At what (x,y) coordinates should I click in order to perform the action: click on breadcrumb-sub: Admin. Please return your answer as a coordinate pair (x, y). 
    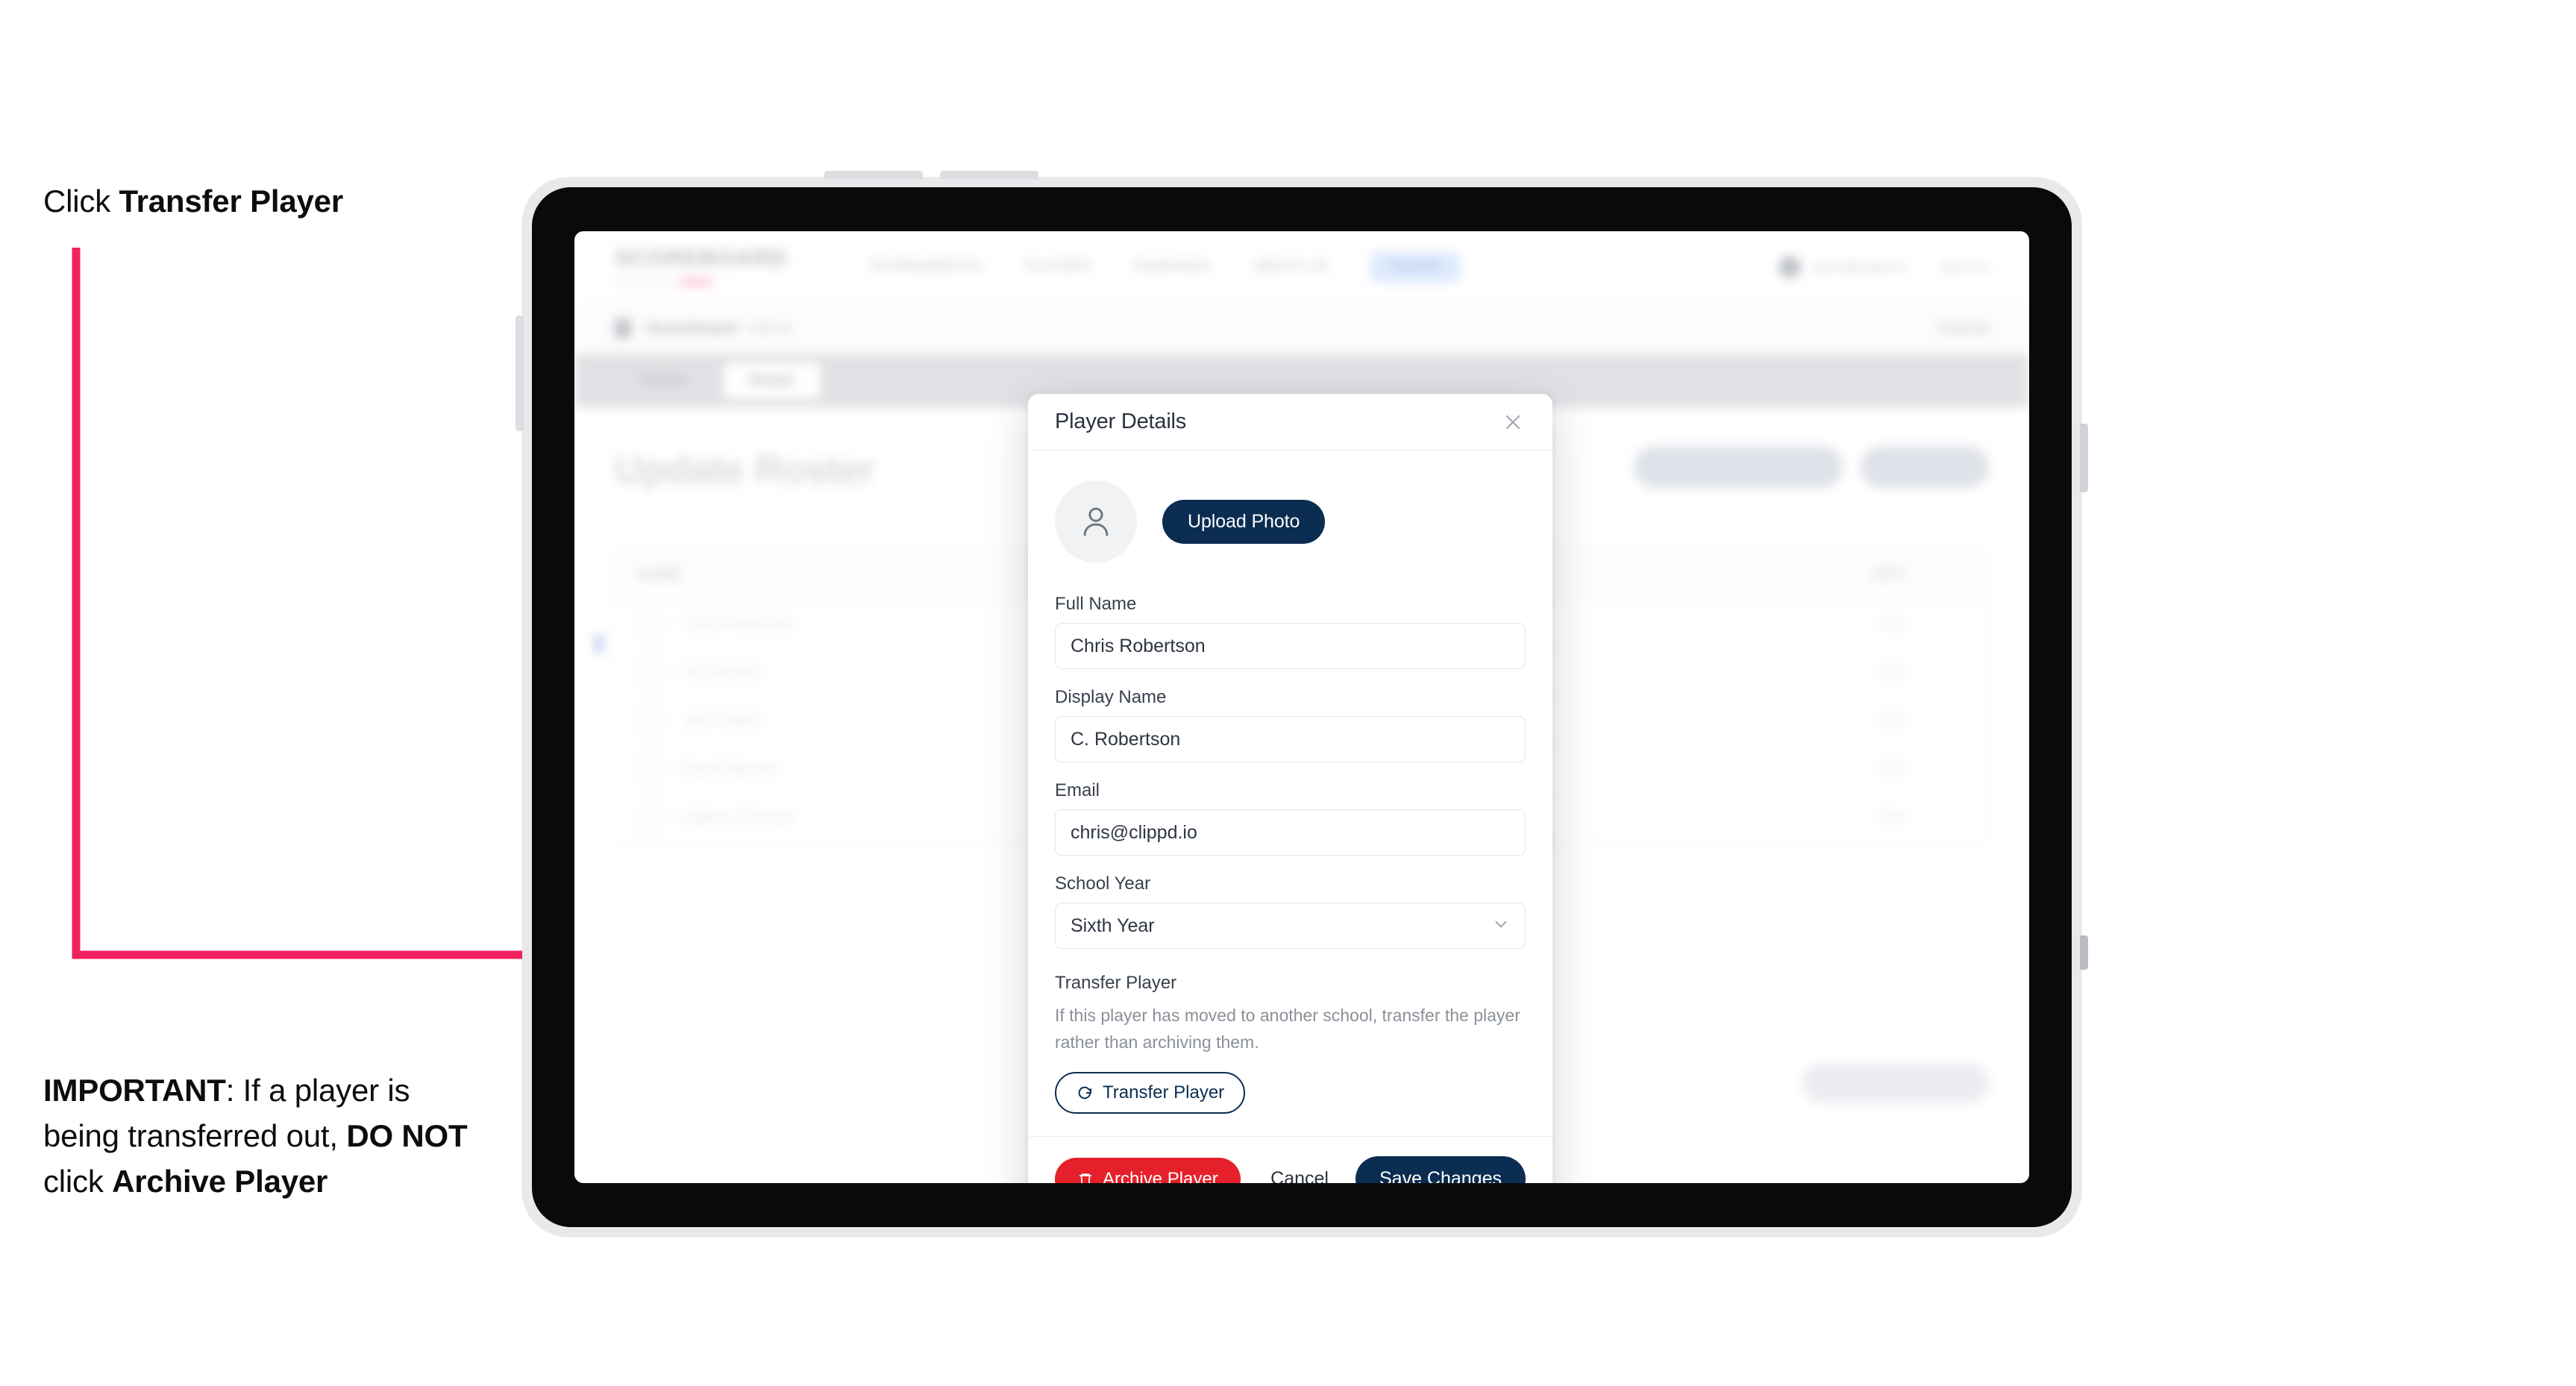
    Looking at the image, I should click on (769, 328).